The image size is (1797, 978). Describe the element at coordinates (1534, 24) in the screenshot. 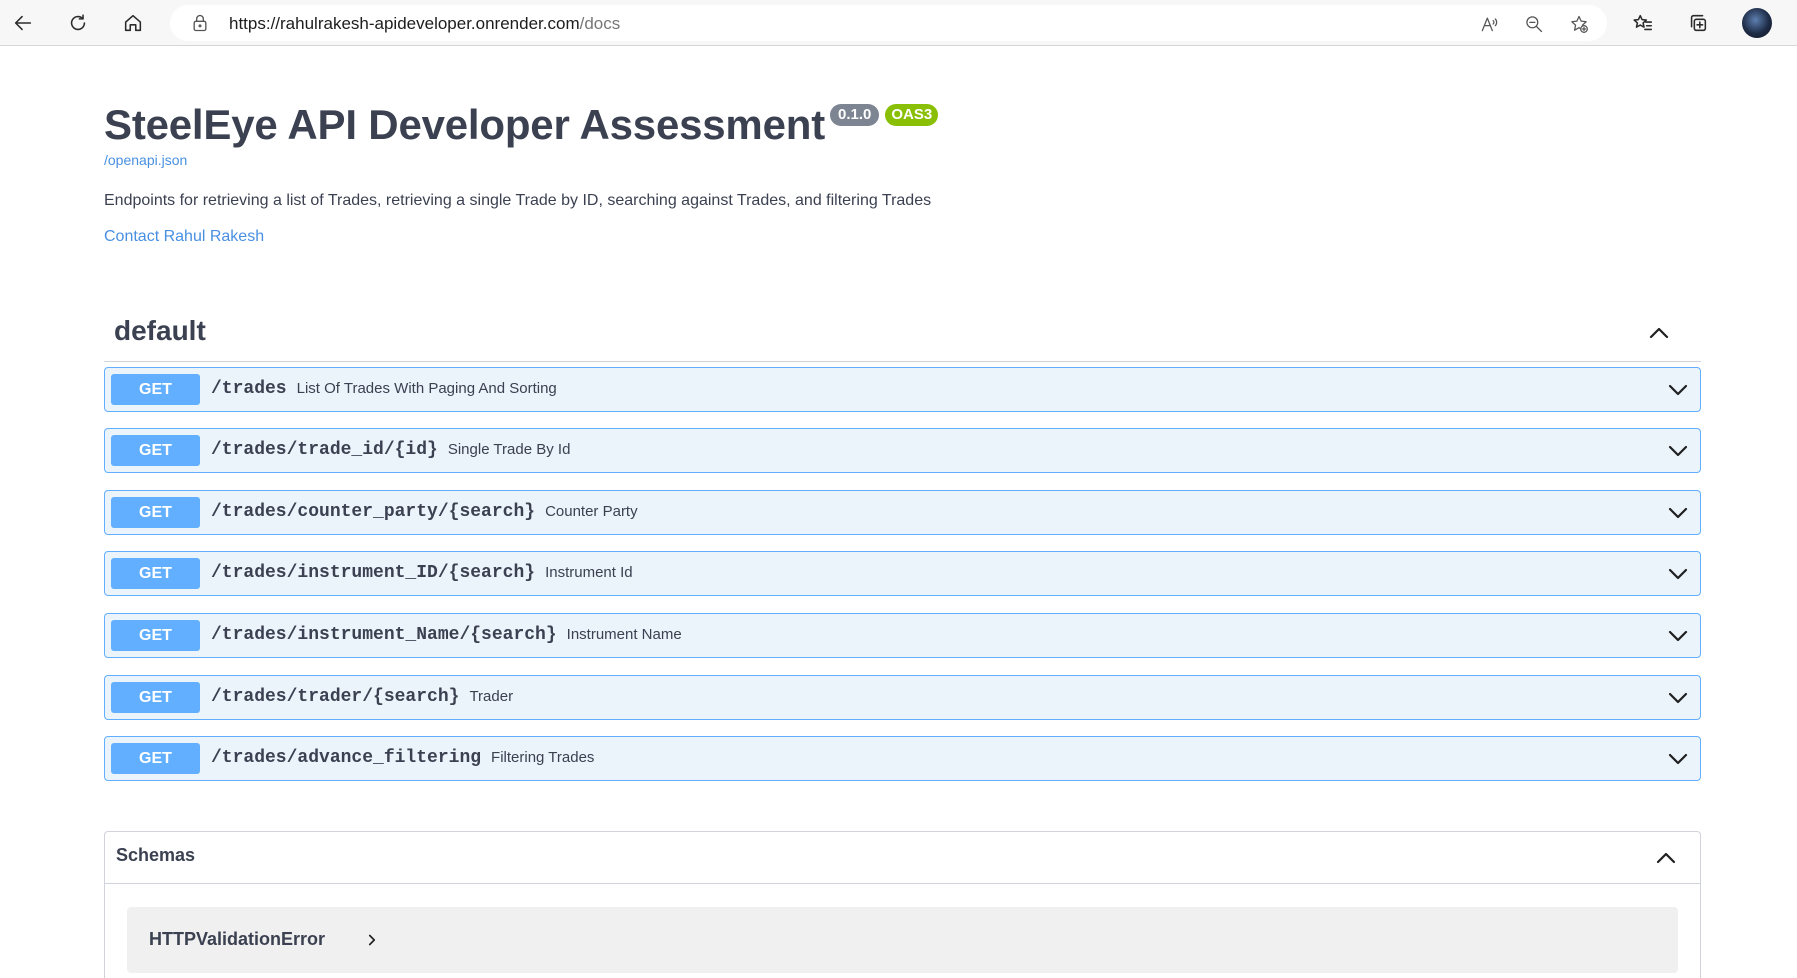

I see `zoom-out-icon` at that location.